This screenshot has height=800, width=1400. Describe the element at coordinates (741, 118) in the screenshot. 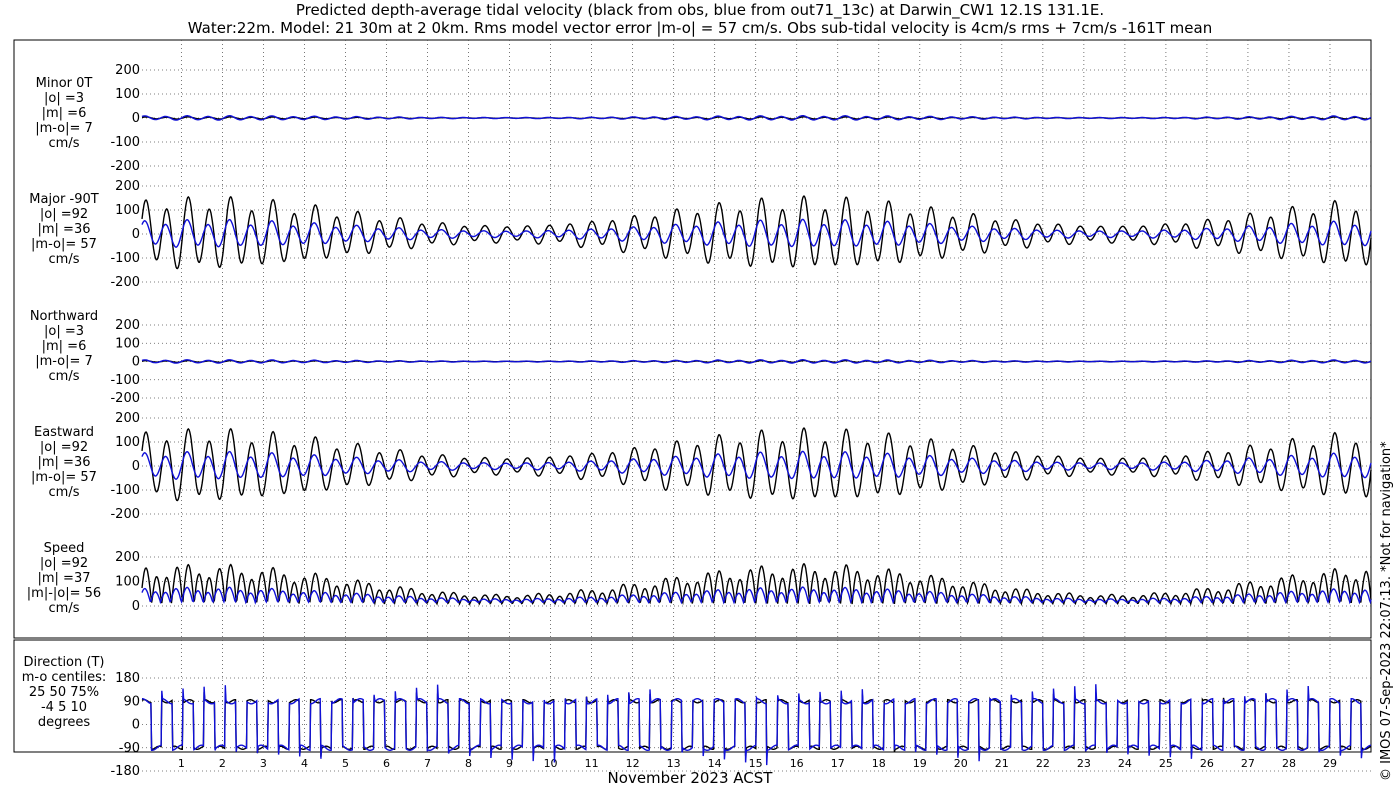

I see `panel-1: 200 100 0 -100 -200` at that location.